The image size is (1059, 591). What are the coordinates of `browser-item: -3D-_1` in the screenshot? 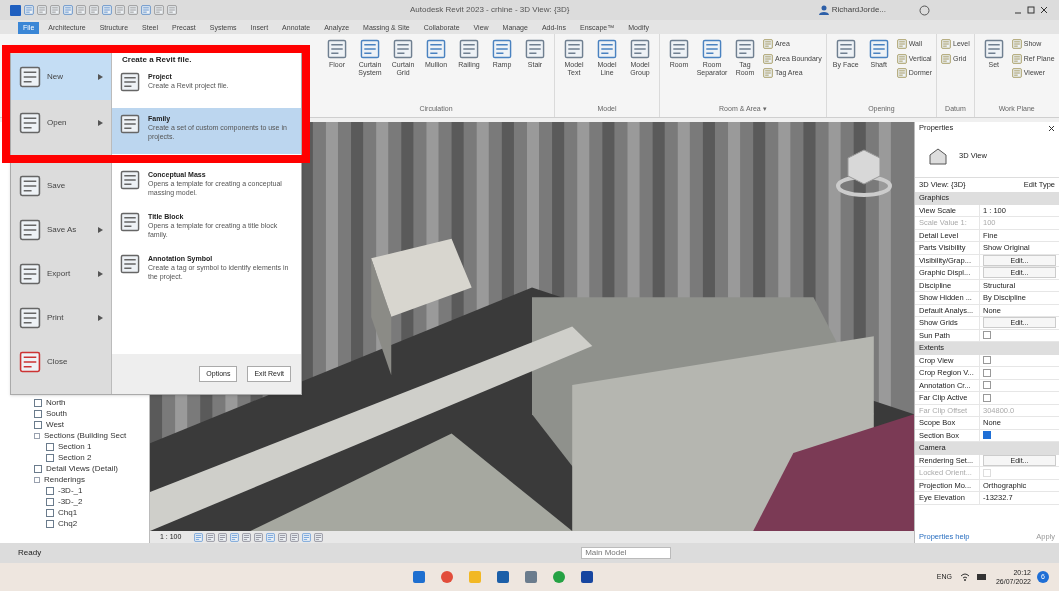 It's located at (70, 490).